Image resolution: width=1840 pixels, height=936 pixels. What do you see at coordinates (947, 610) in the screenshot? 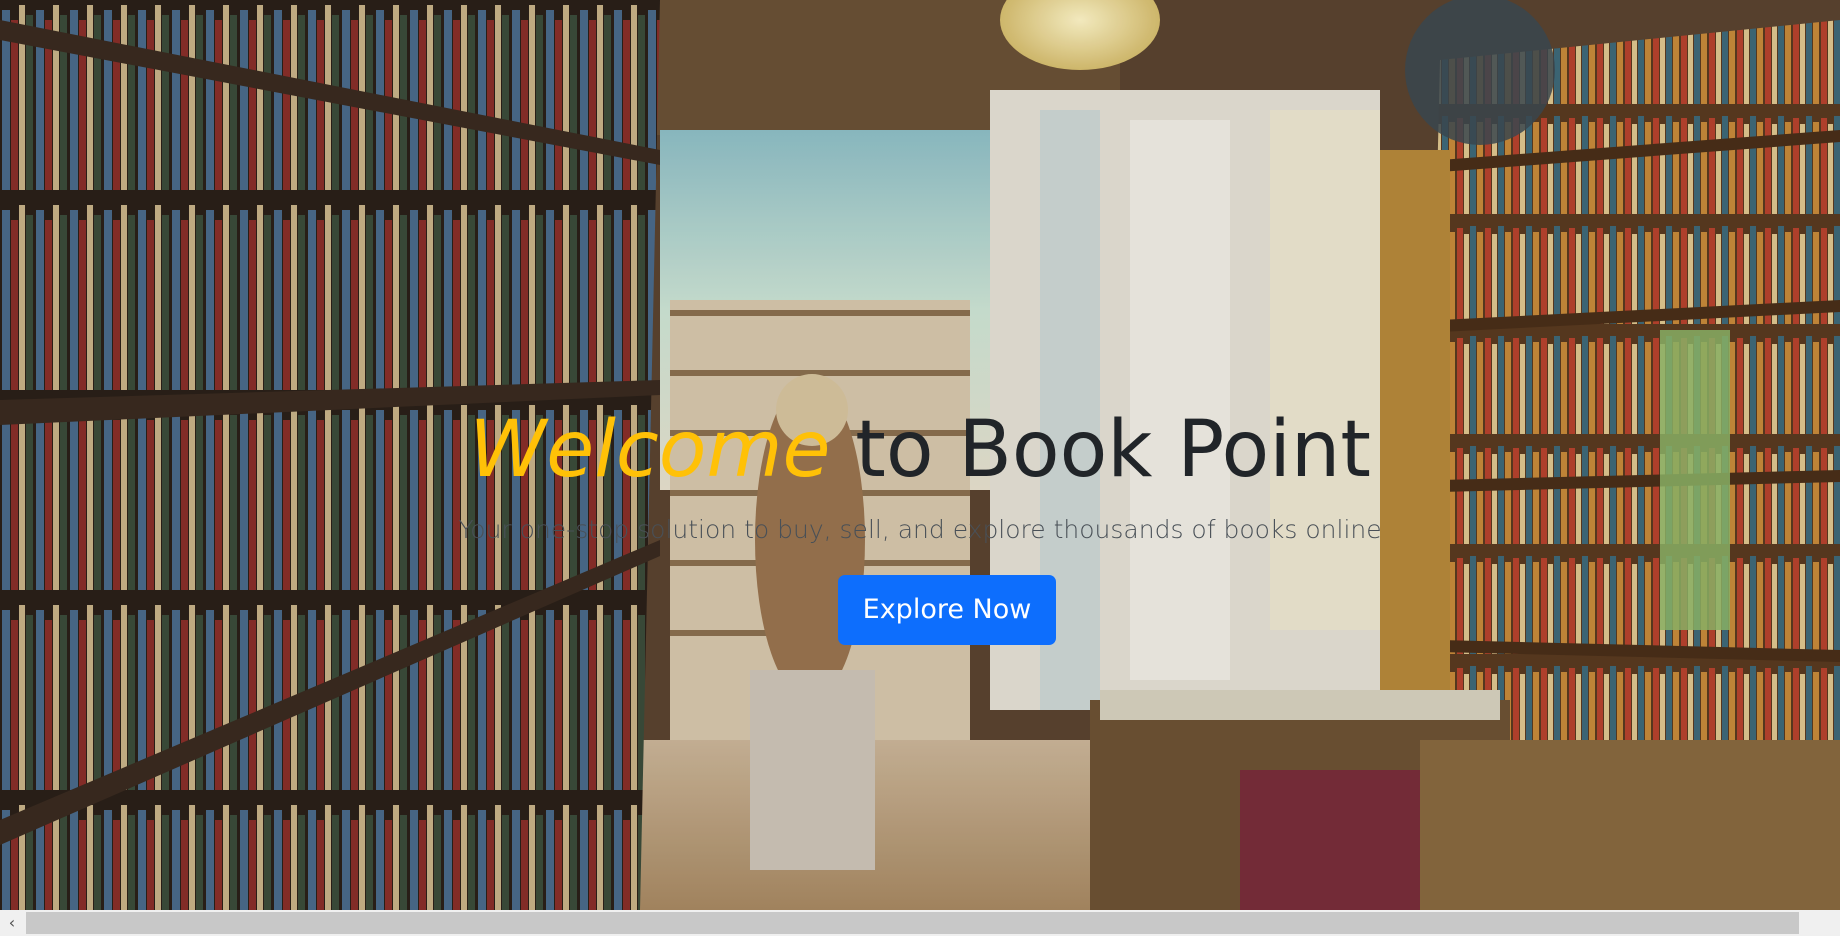
I see `explore-now-button: Explore Now` at bounding box center [947, 610].